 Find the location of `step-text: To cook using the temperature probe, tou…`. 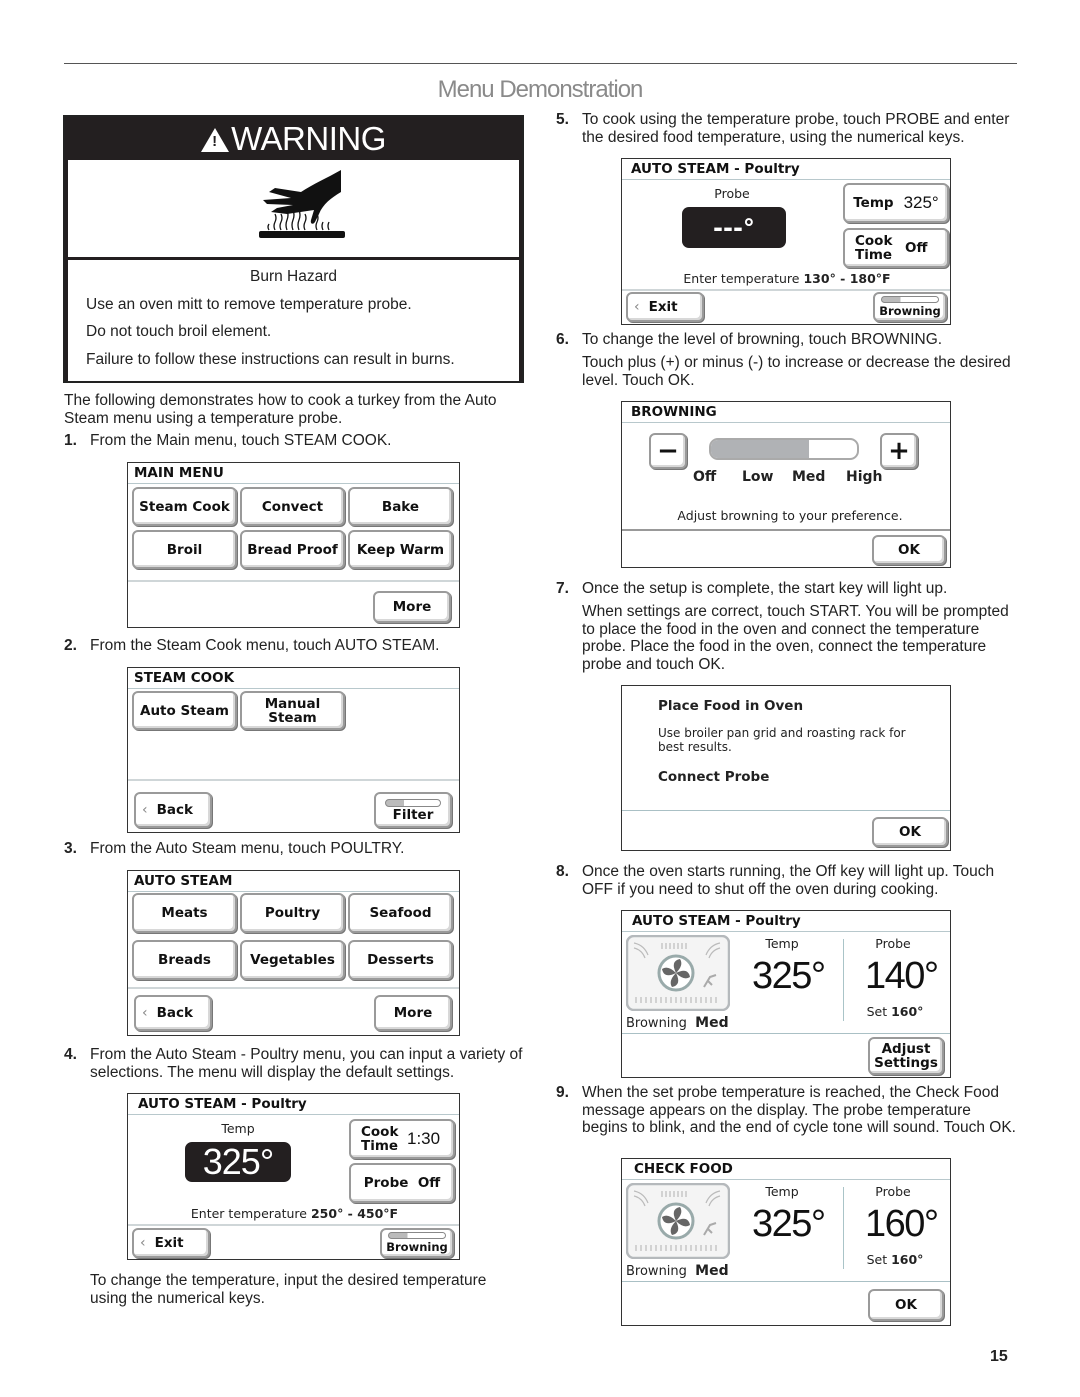

step-text: To cook using the temperature probe, tou… is located at coordinates (796, 128).